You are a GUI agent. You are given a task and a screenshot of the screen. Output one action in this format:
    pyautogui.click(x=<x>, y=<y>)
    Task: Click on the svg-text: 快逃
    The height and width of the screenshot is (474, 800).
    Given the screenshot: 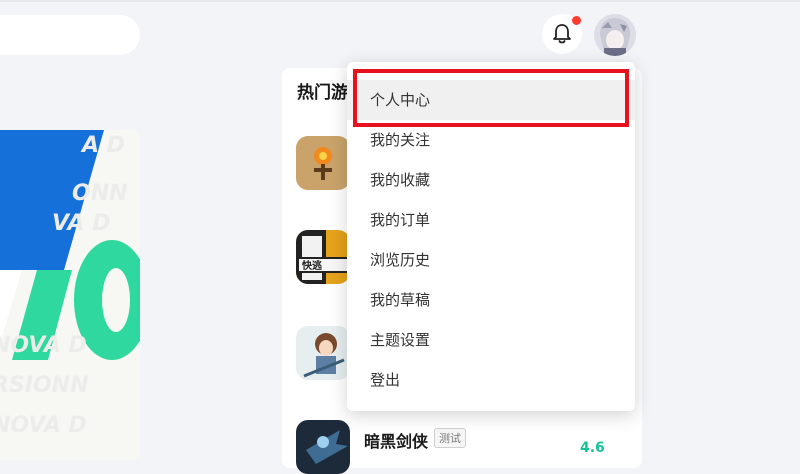 What is the action you would take?
    pyautogui.click(x=312, y=265)
    